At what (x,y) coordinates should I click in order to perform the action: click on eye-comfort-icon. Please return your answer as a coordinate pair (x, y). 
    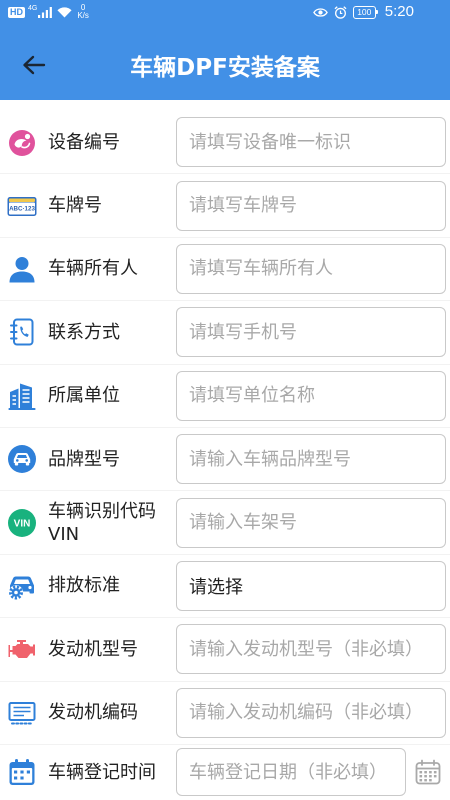
    Looking at the image, I should click on (320, 12).